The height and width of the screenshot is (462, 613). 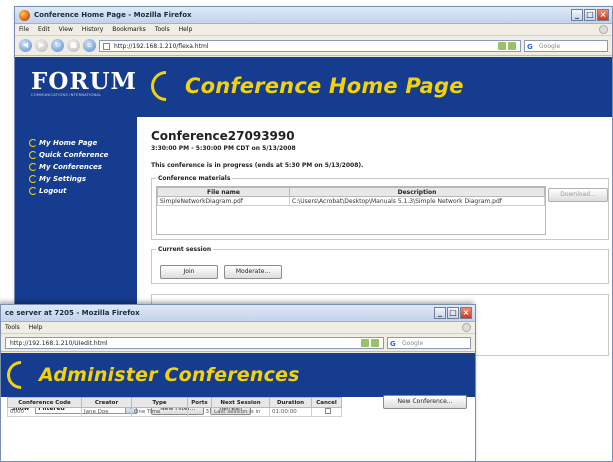 What do you see at coordinates (83, 191) in the screenshot?
I see `sidebar-item-logout: Logout` at bounding box center [83, 191].